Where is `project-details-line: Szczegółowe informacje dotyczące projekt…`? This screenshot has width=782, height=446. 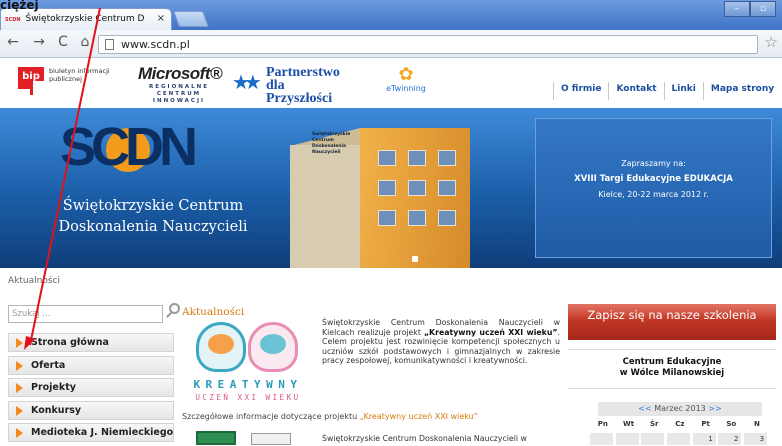 project-details-line: Szczegółowe informacje dotyczące projekt… is located at coordinates (330, 416).